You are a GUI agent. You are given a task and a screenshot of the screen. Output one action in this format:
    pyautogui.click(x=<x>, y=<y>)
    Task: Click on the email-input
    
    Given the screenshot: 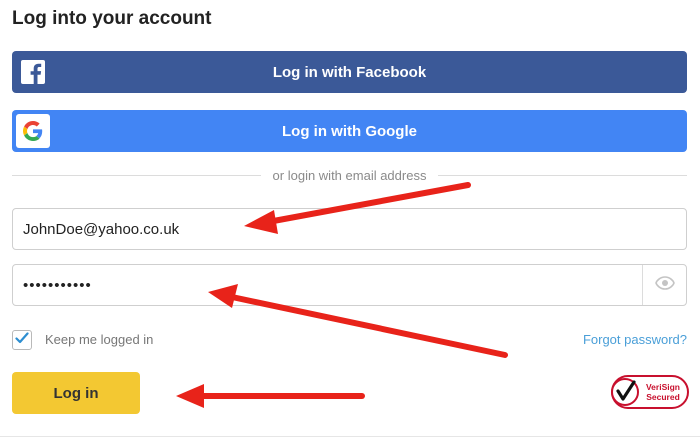 What is the action you would take?
    pyautogui.click(x=349, y=229)
    